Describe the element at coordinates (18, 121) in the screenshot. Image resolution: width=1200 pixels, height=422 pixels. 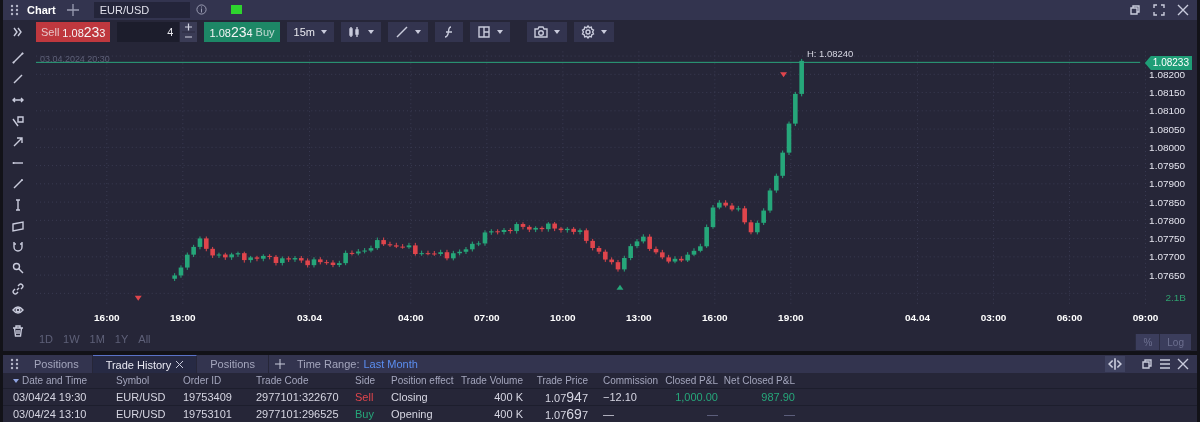
I see `line-box-icon` at that location.